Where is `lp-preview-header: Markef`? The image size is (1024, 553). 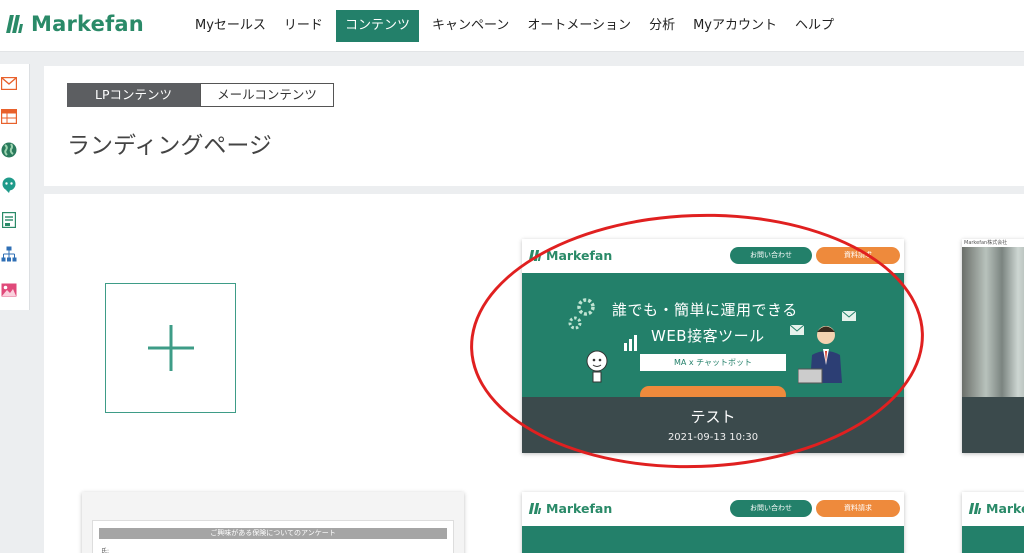
lp-preview-header: Markef is located at coordinates (993, 509).